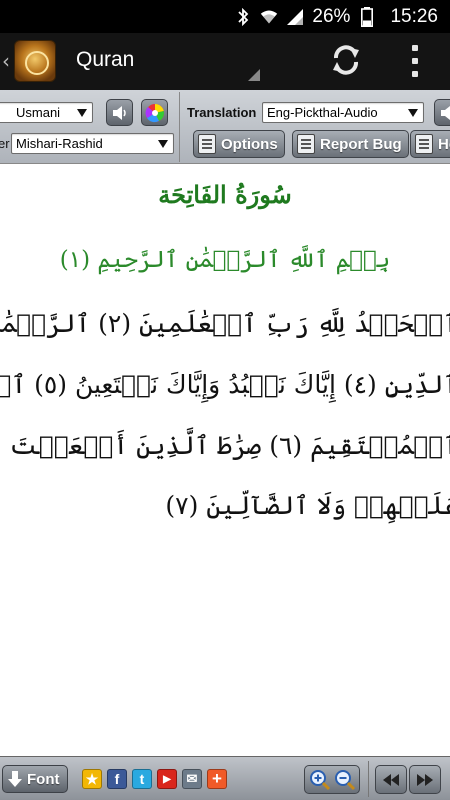  Describe the element at coordinates (269, 17) in the screenshot. I see `wifi-icon` at that location.